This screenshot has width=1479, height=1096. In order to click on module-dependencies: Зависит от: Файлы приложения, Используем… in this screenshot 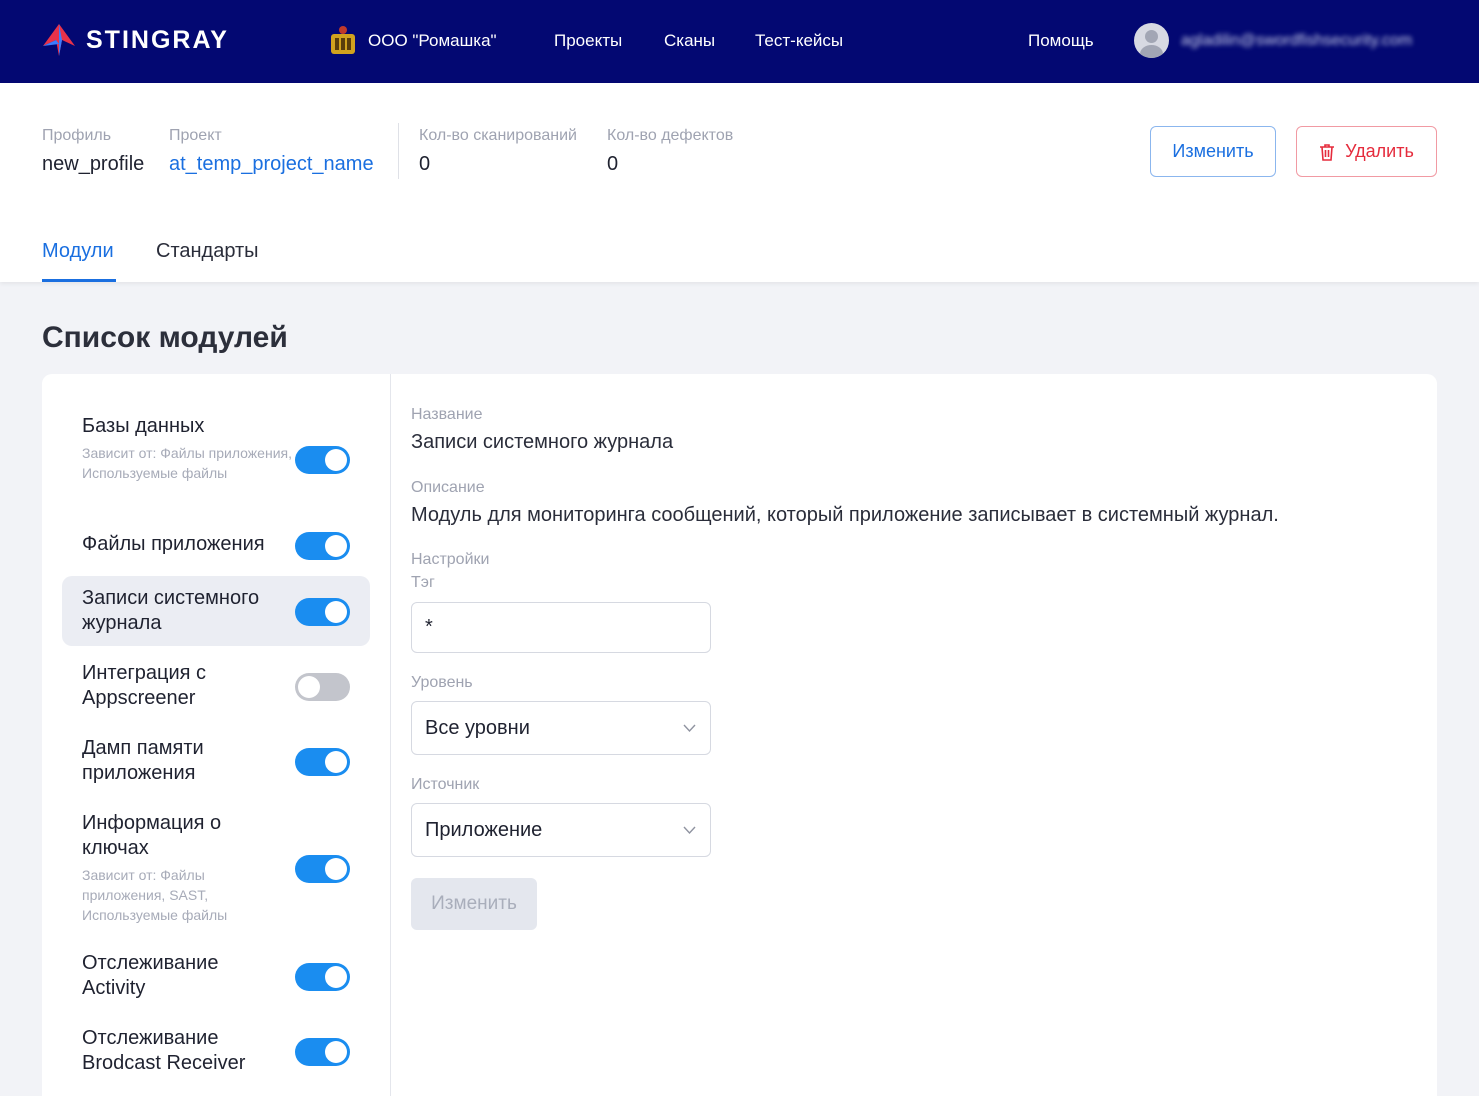, I will do `click(187, 463)`.